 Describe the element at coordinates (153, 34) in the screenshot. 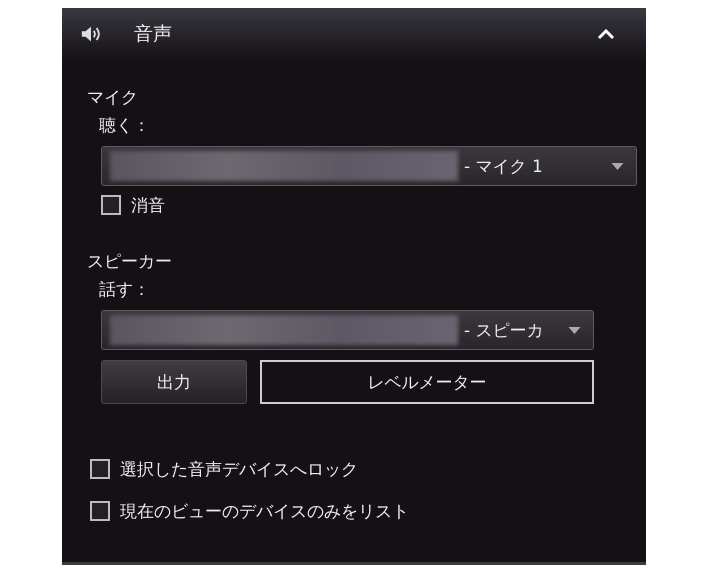

I see `panel-title: 音声` at that location.